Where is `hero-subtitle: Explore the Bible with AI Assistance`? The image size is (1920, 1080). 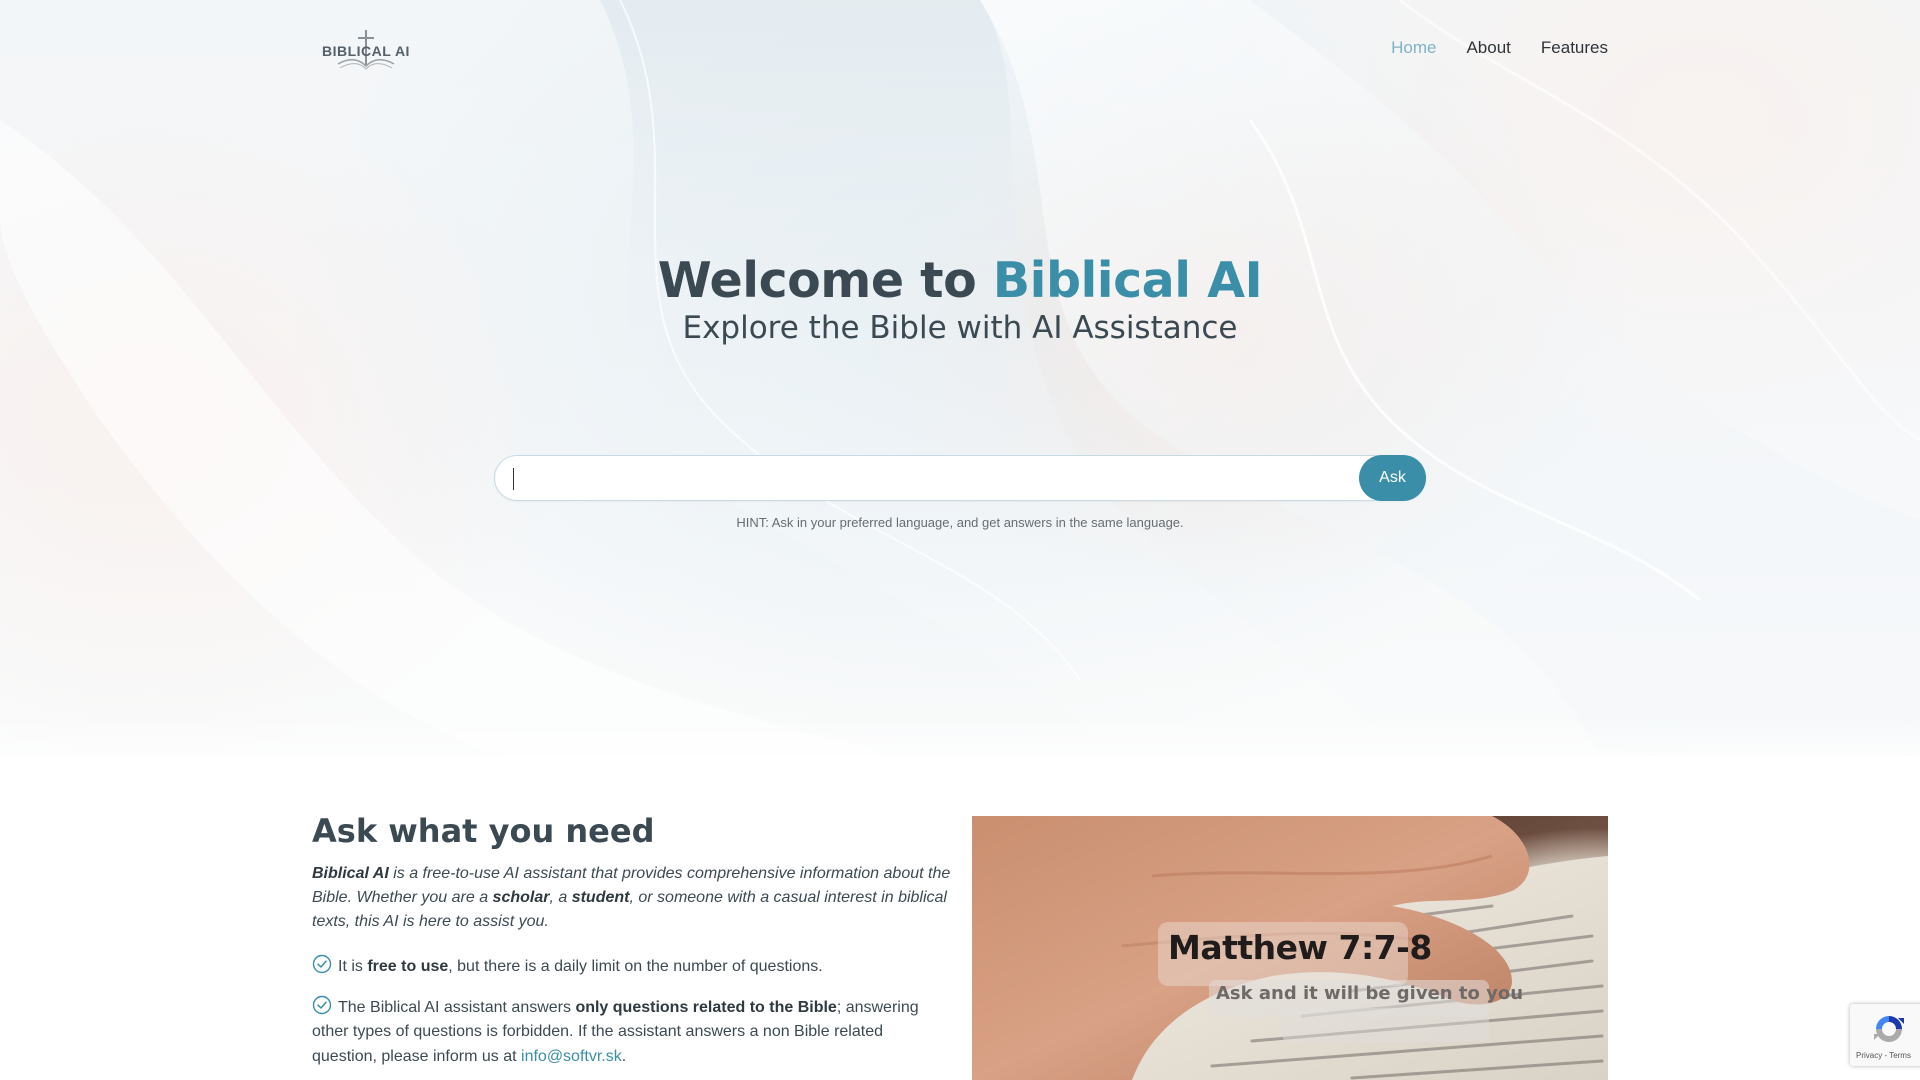
hero-subtitle: Explore the Bible with AI Assistance is located at coordinates (960, 328).